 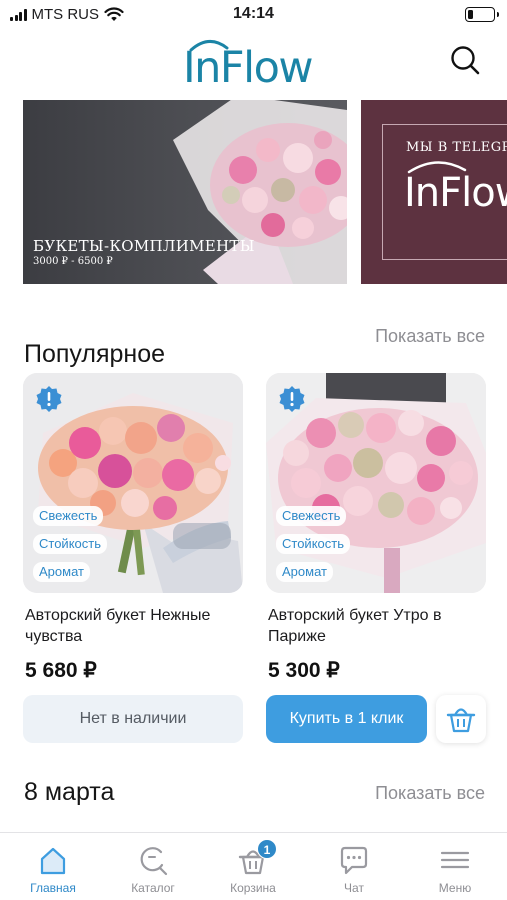 I want to click on march8-section-title: 8 марта, so click(x=69, y=792).